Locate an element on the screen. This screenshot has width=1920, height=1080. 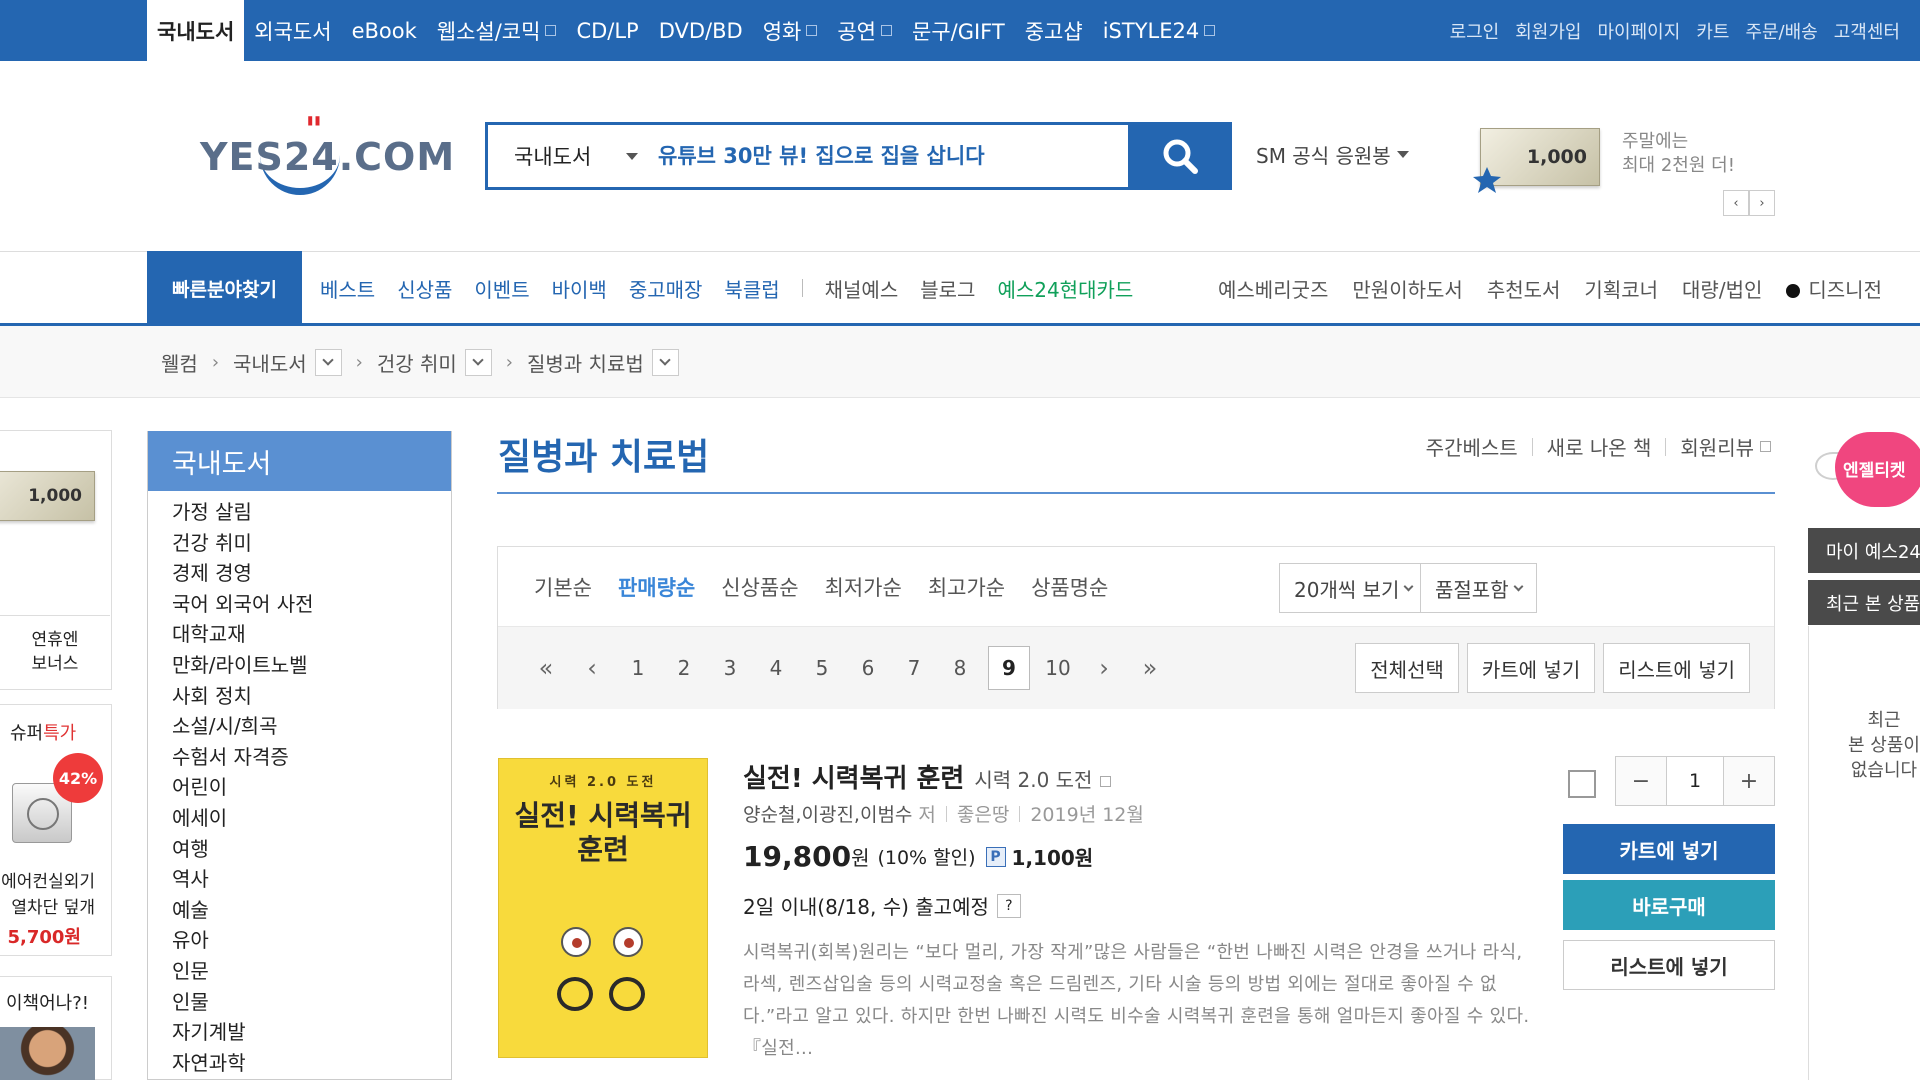
crumb-welcome: 웰컴 is located at coordinates (179, 362).